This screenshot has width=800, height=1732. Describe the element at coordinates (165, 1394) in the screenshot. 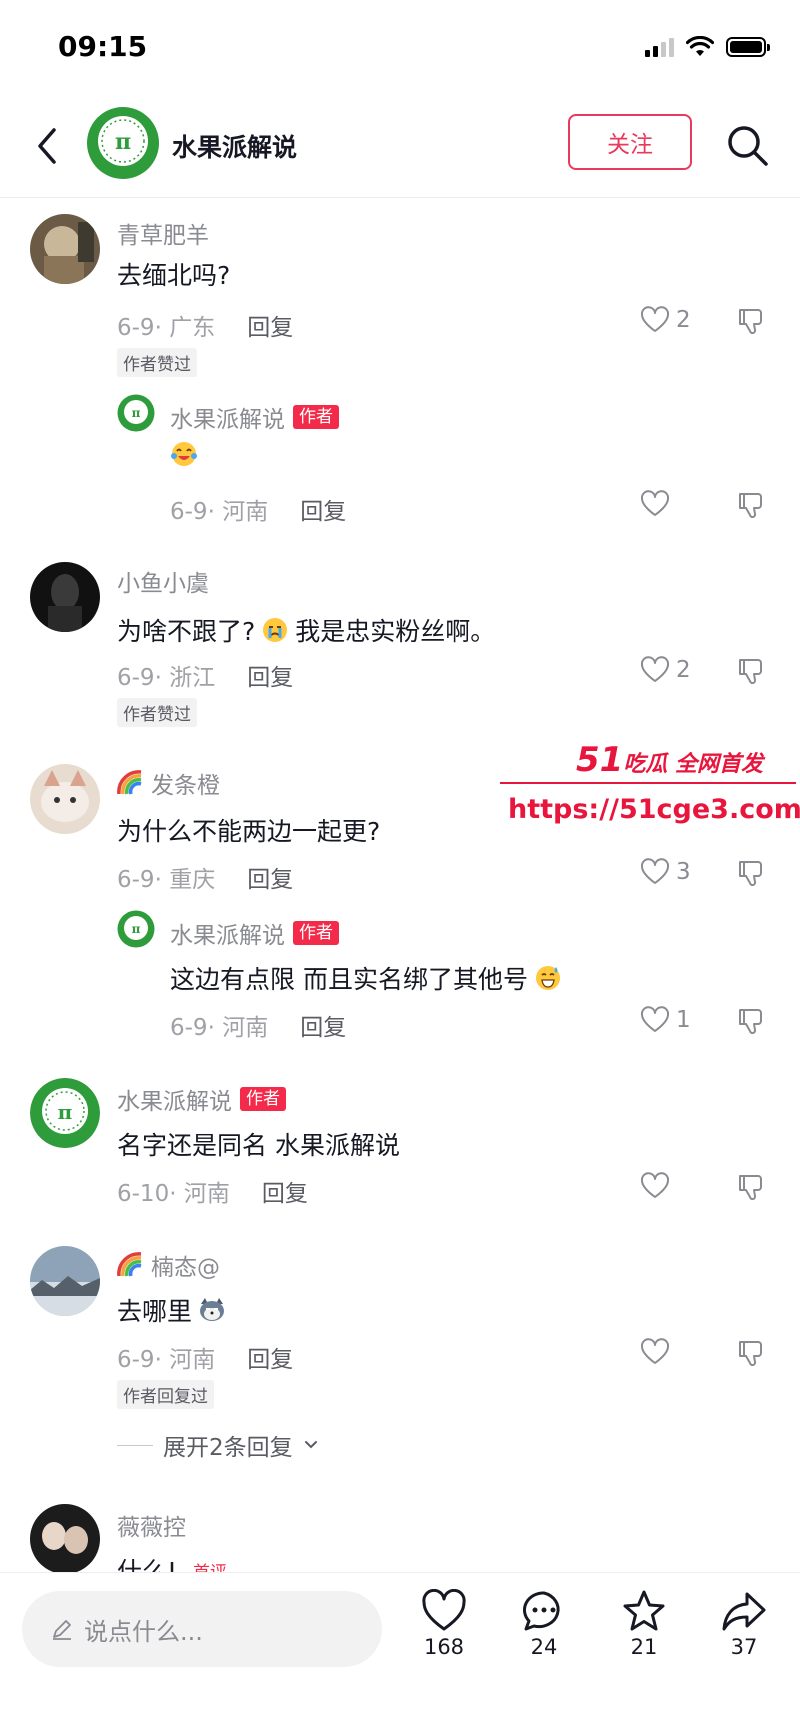

I see `author-replied-badge: 作者回复过` at that location.